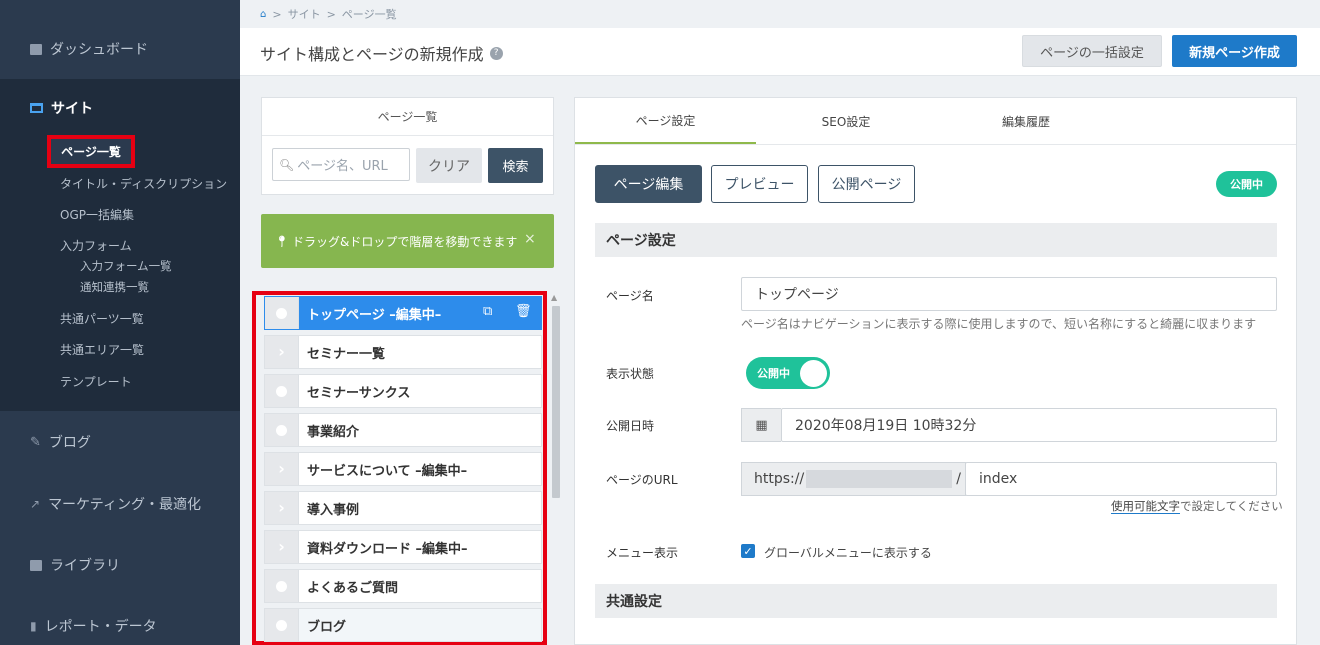 This screenshot has height=645, width=1320. What do you see at coordinates (36, 108) in the screenshot?
I see `site-icon` at bounding box center [36, 108].